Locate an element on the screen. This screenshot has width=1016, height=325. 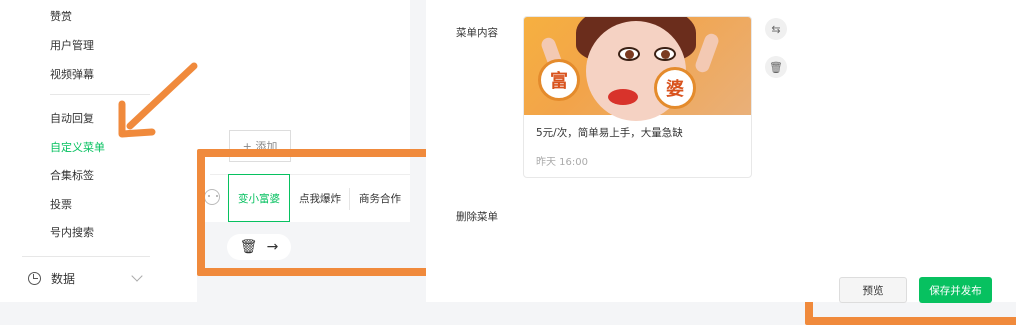
coin-right: 婆 is located at coordinates (675, 88).